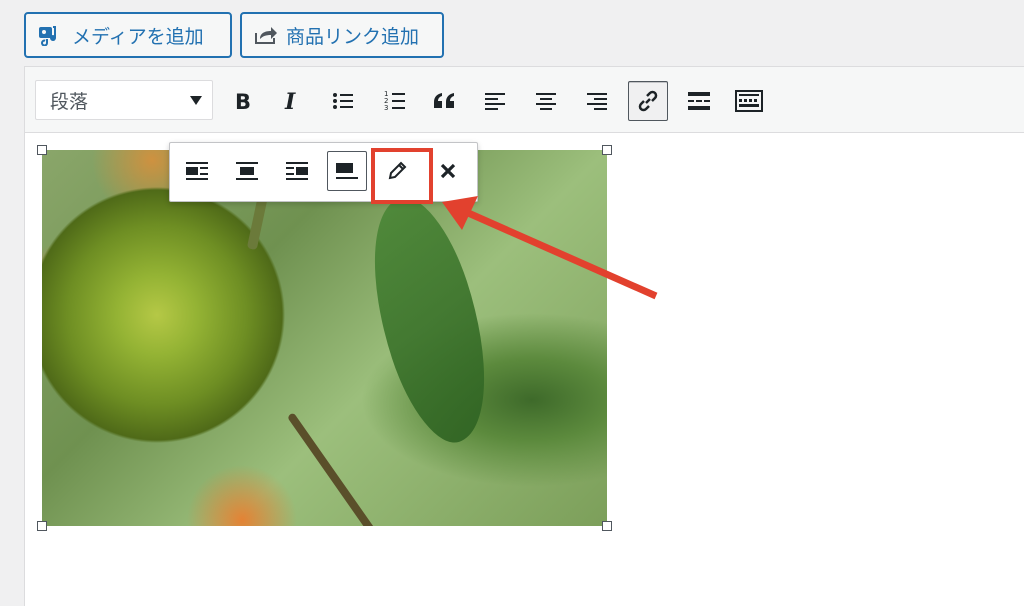  I want to click on resize-handle-bottom-left, so click(42, 526).